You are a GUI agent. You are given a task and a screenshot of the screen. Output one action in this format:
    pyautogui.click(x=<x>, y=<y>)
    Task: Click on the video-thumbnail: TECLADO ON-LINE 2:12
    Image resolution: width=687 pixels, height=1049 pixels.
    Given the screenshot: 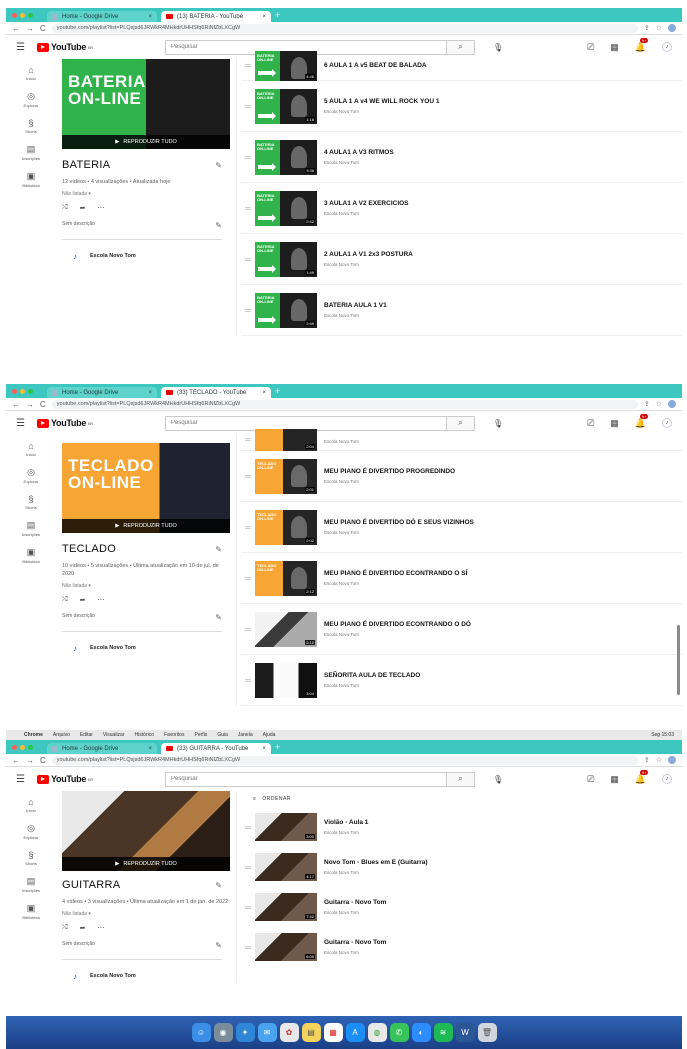 What is the action you would take?
    pyautogui.click(x=286, y=578)
    